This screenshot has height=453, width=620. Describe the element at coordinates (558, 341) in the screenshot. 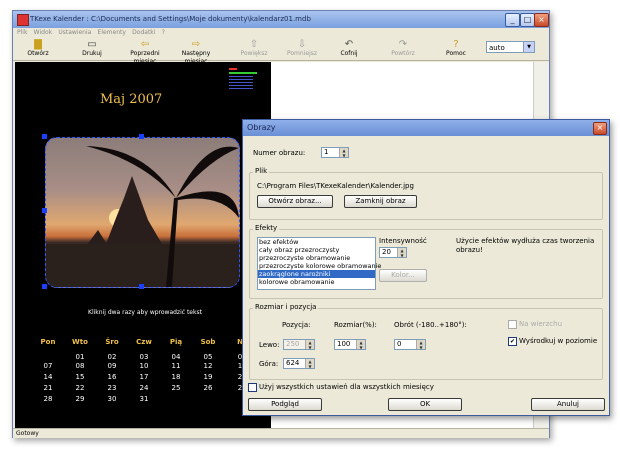

I see `center-horizontal-label: Wyśrodkuj w poziomie` at that location.